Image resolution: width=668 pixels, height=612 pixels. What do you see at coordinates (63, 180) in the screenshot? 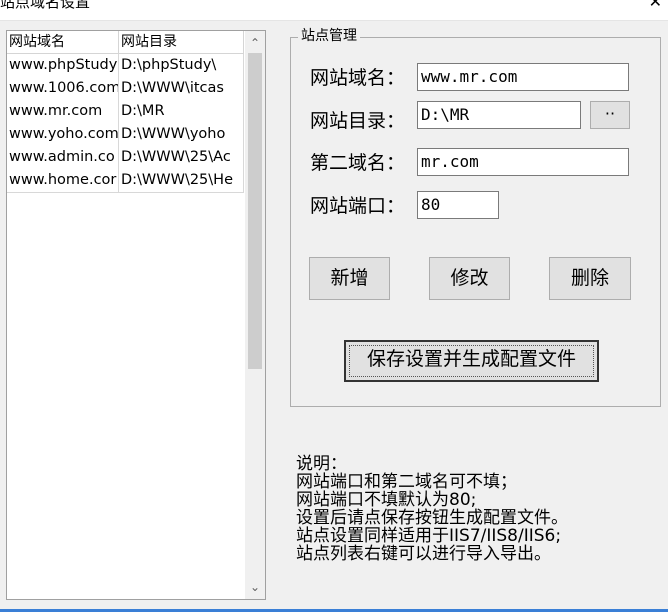
I see `row-domain: www.home.cor` at bounding box center [63, 180].